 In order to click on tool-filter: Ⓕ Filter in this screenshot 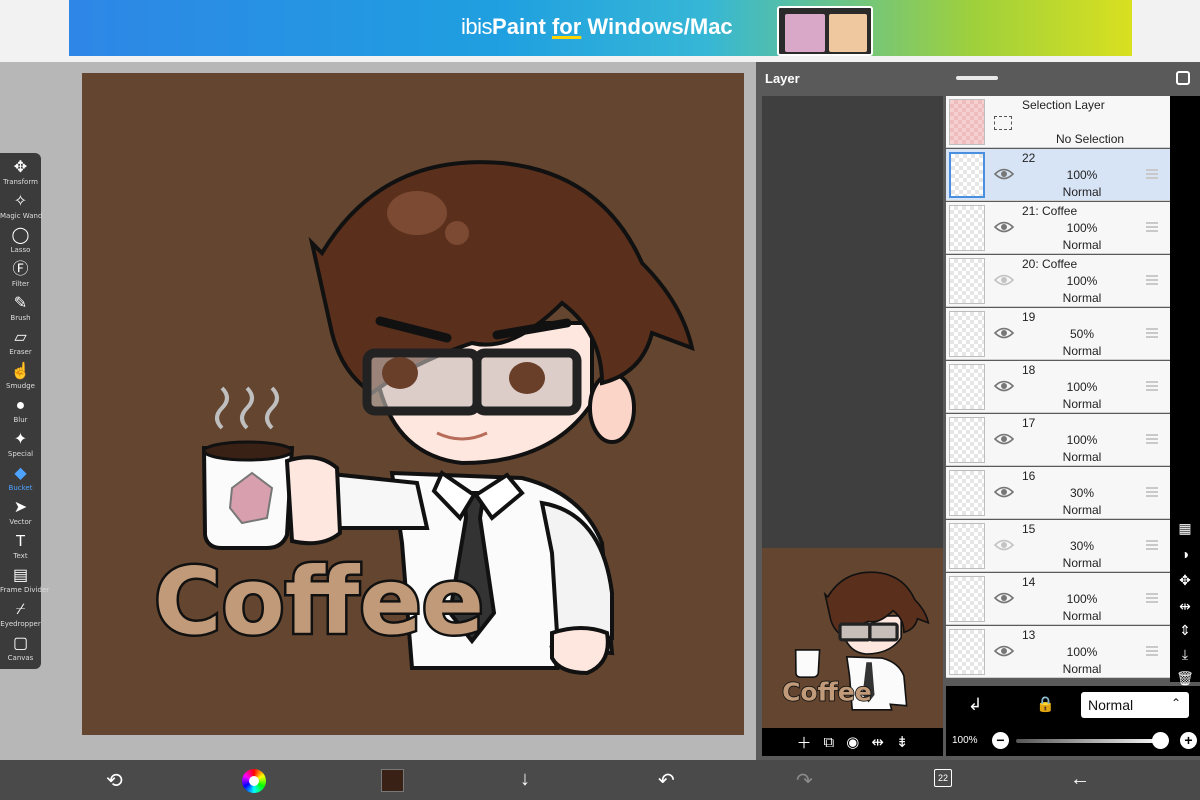, I will do `click(20, 277)`.